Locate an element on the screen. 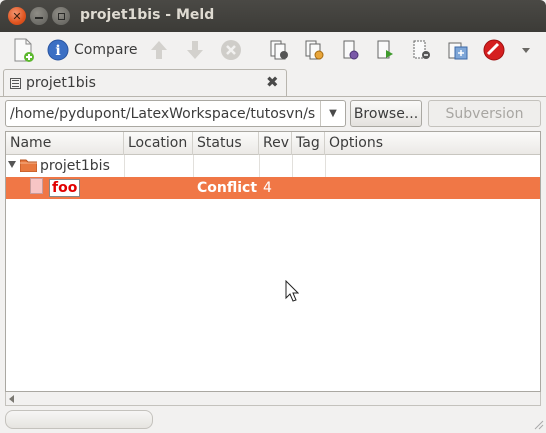  status-bar is located at coordinates (273, 420).